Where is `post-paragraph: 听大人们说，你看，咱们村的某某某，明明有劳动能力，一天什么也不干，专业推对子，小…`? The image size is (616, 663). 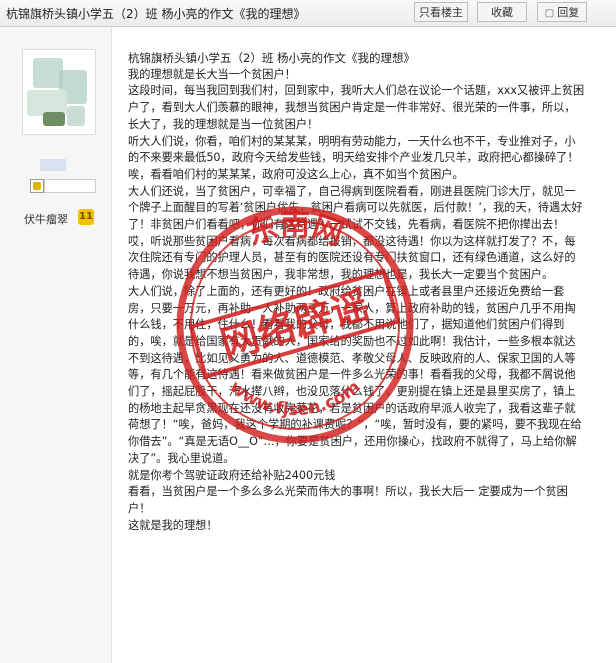
post-paragraph: 听大人们说，你看，咱们村的某某某，明明有劳动能力，一天什么也不干，专业推对子，小… is located at coordinates (353, 157).